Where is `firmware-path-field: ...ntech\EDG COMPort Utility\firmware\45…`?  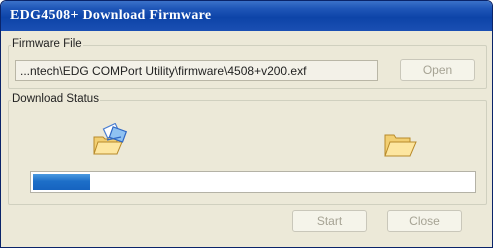 firmware-path-field: ...ntech\EDG COMPort Utility\firmware\45… is located at coordinates (196, 70).